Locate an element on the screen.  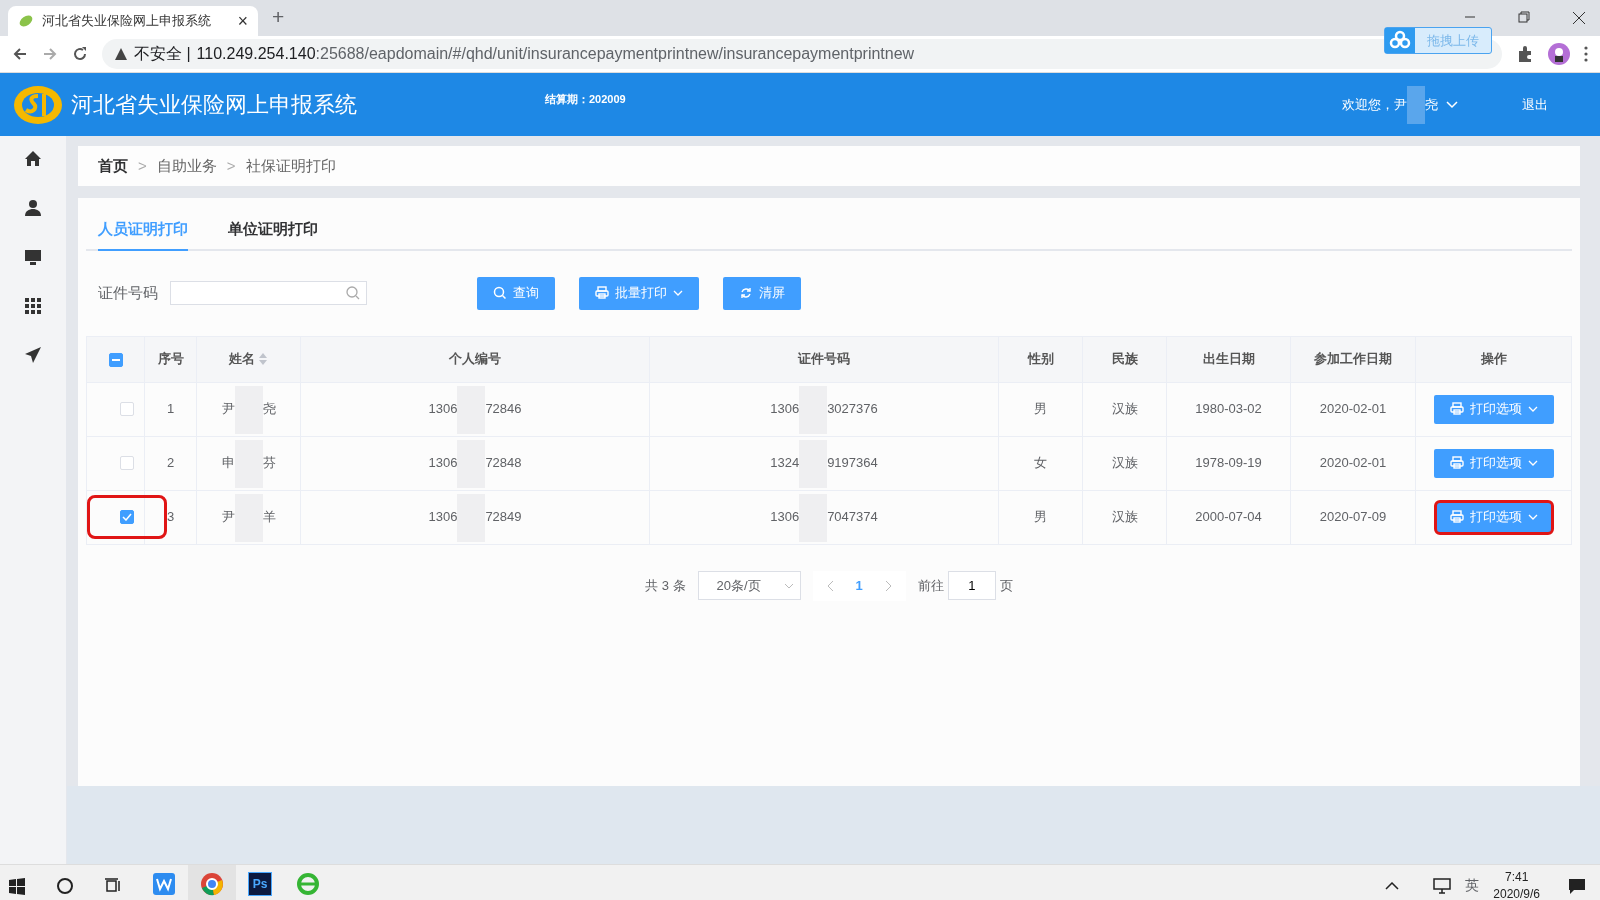
row-checkbox is located at coordinates (127, 517).